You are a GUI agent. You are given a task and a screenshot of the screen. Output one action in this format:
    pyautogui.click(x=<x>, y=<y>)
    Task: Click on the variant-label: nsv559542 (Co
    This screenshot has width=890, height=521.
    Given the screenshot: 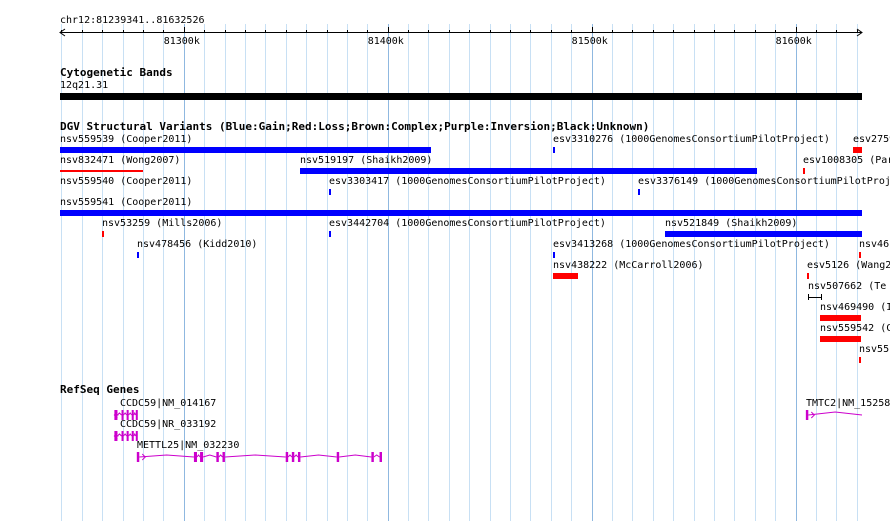 What is the action you would take?
    pyautogui.click(x=855, y=328)
    